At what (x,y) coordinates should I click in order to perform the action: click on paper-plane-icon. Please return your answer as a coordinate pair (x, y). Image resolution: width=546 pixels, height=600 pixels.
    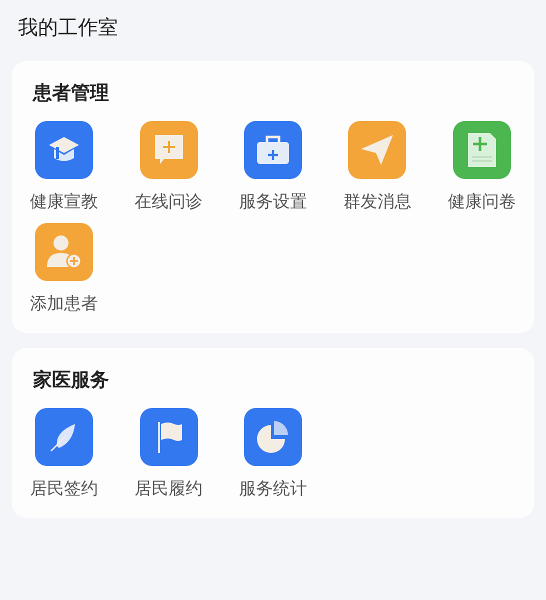
    Looking at the image, I should click on (377, 150).